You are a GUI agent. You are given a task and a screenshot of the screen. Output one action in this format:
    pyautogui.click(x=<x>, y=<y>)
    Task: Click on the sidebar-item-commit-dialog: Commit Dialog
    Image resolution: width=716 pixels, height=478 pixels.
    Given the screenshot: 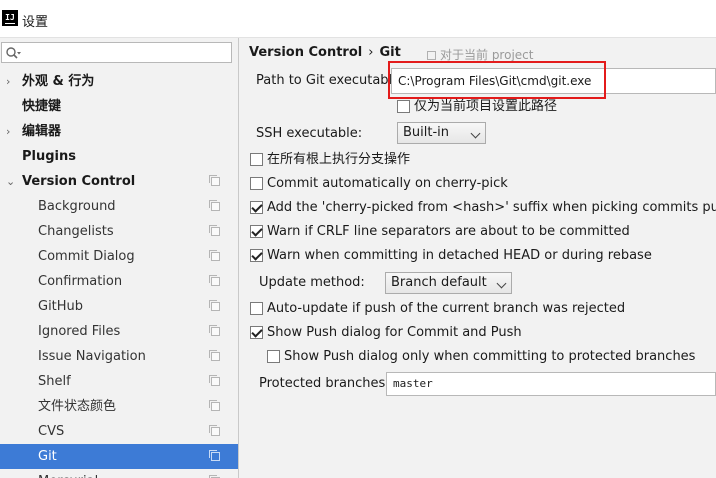 What is the action you would take?
    pyautogui.click(x=119, y=256)
    